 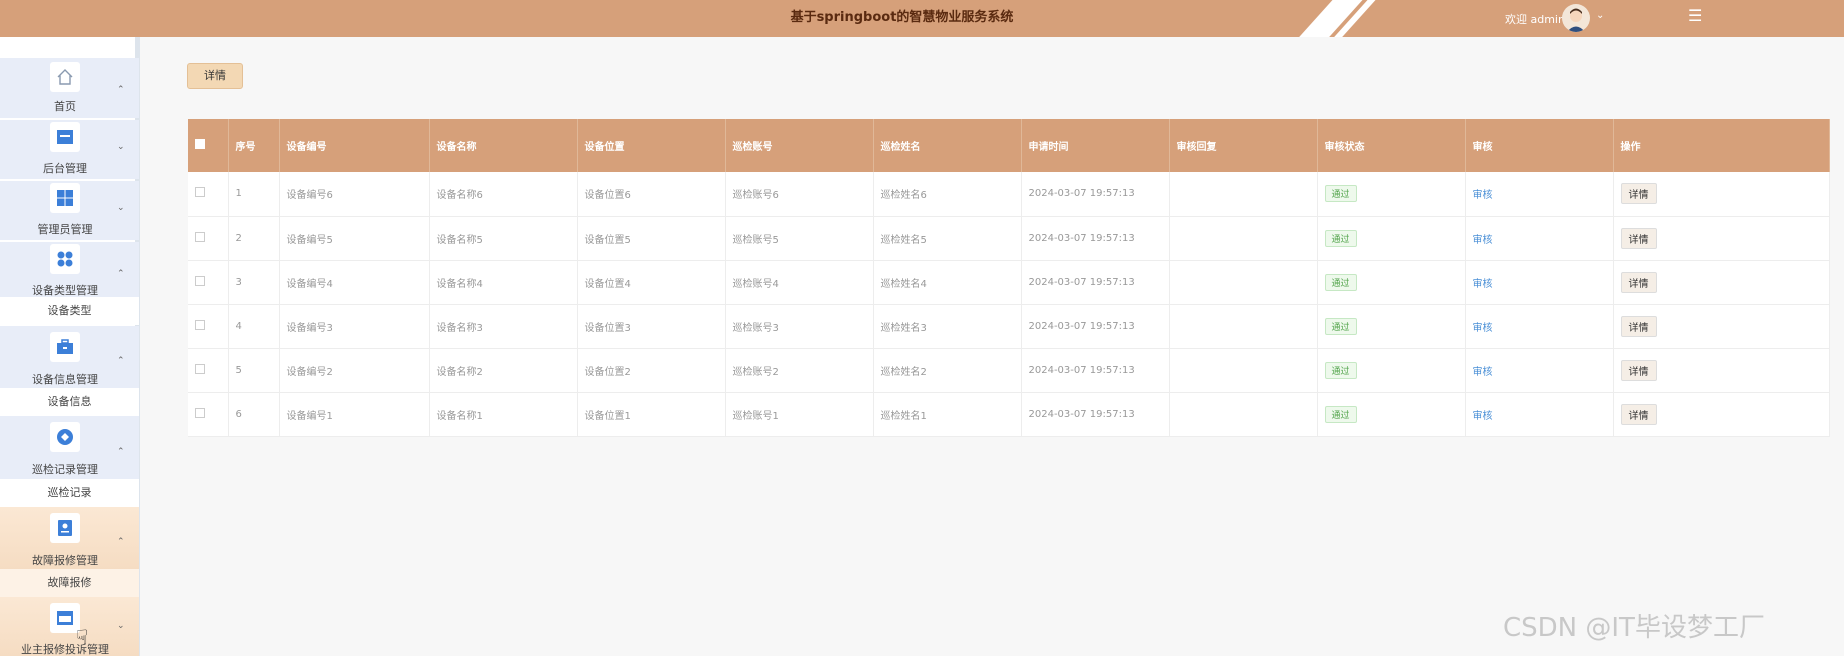 What do you see at coordinates (69, 210) in the screenshot?
I see `sidebar-item-admins: 管理员管理 ⌄` at bounding box center [69, 210].